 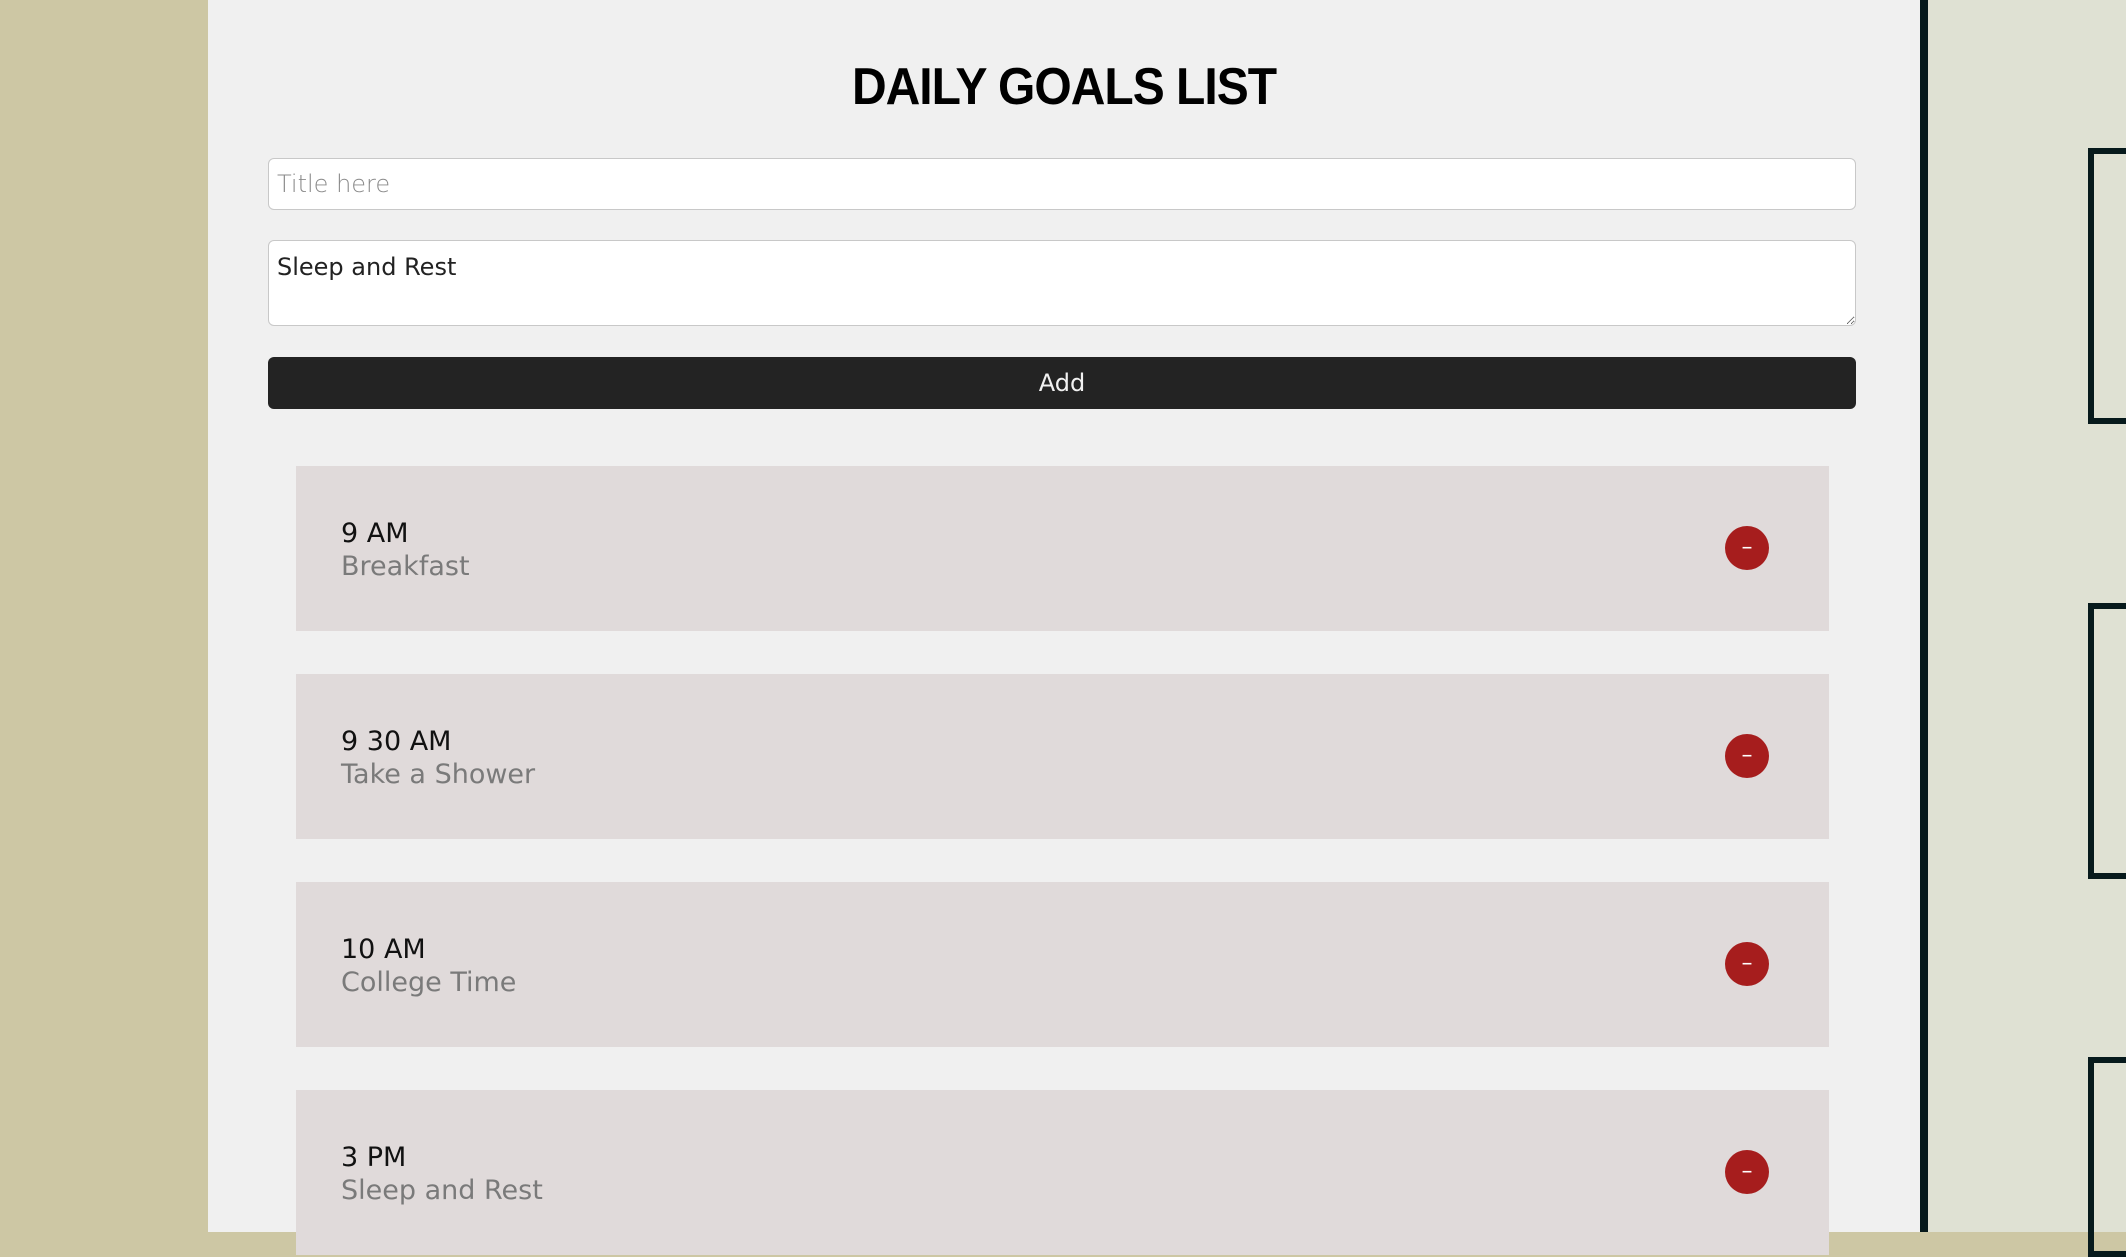 What do you see at coordinates (1062, 184) in the screenshot?
I see `title-input` at bounding box center [1062, 184].